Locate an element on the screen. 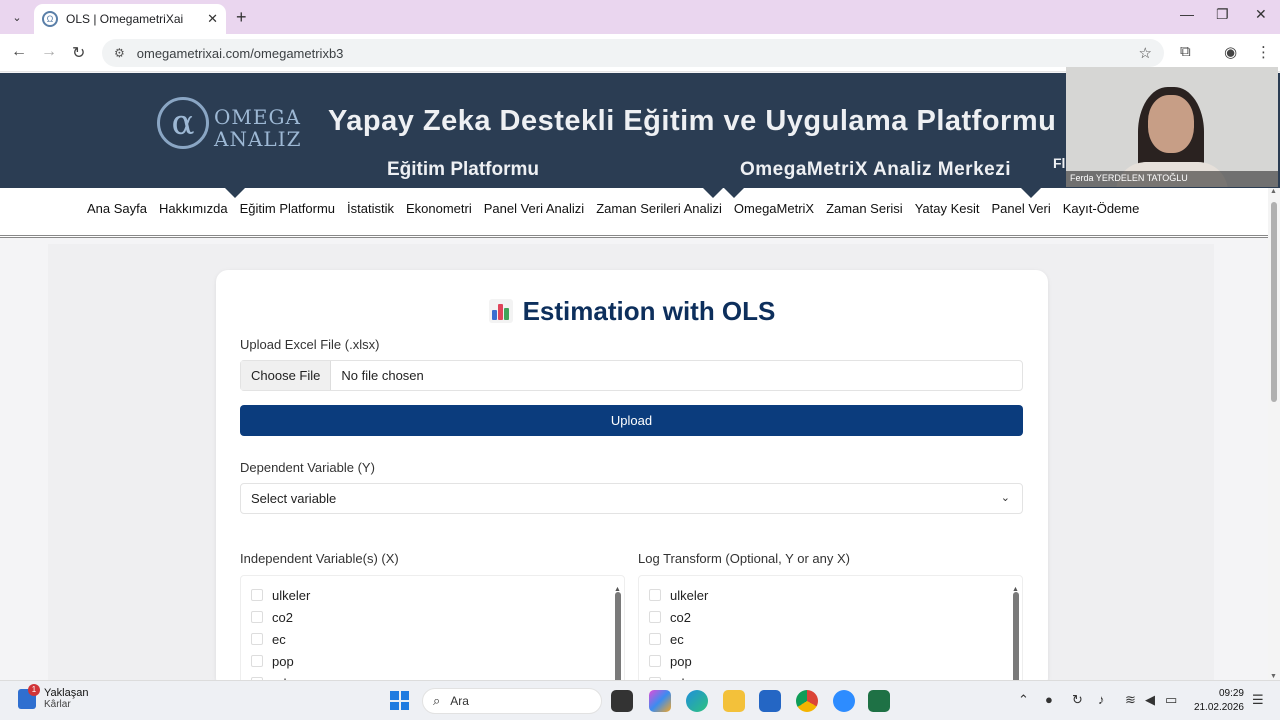 This screenshot has width=1280, height=720. upload-button: Upload is located at coordinates (631, 420).